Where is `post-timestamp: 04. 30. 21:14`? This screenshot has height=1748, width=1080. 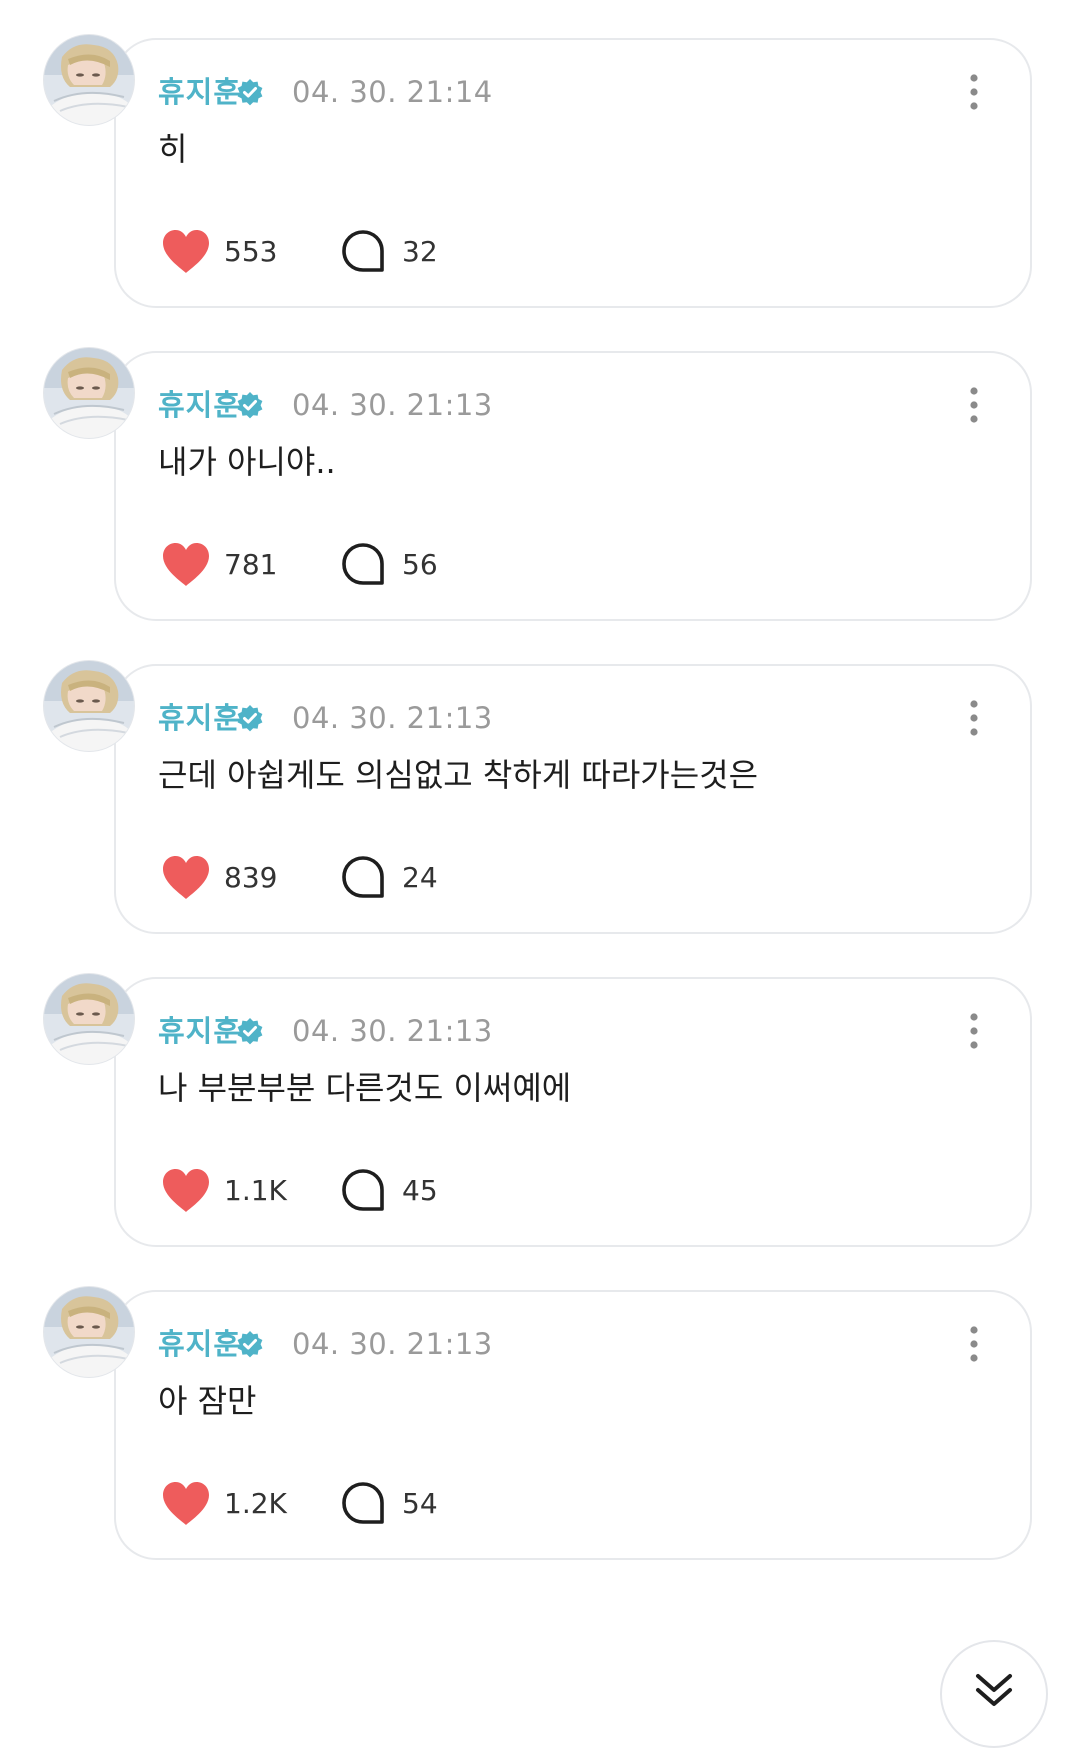 post-timestamp: 04. 30. 21:14 is located at coordinates (392, 92).